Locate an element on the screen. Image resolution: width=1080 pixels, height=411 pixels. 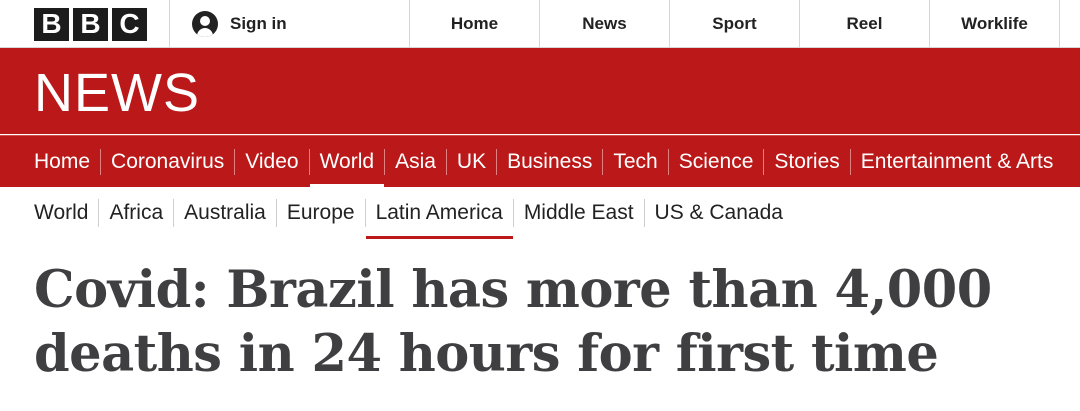
user-icon is located at coordinates (205, 23).